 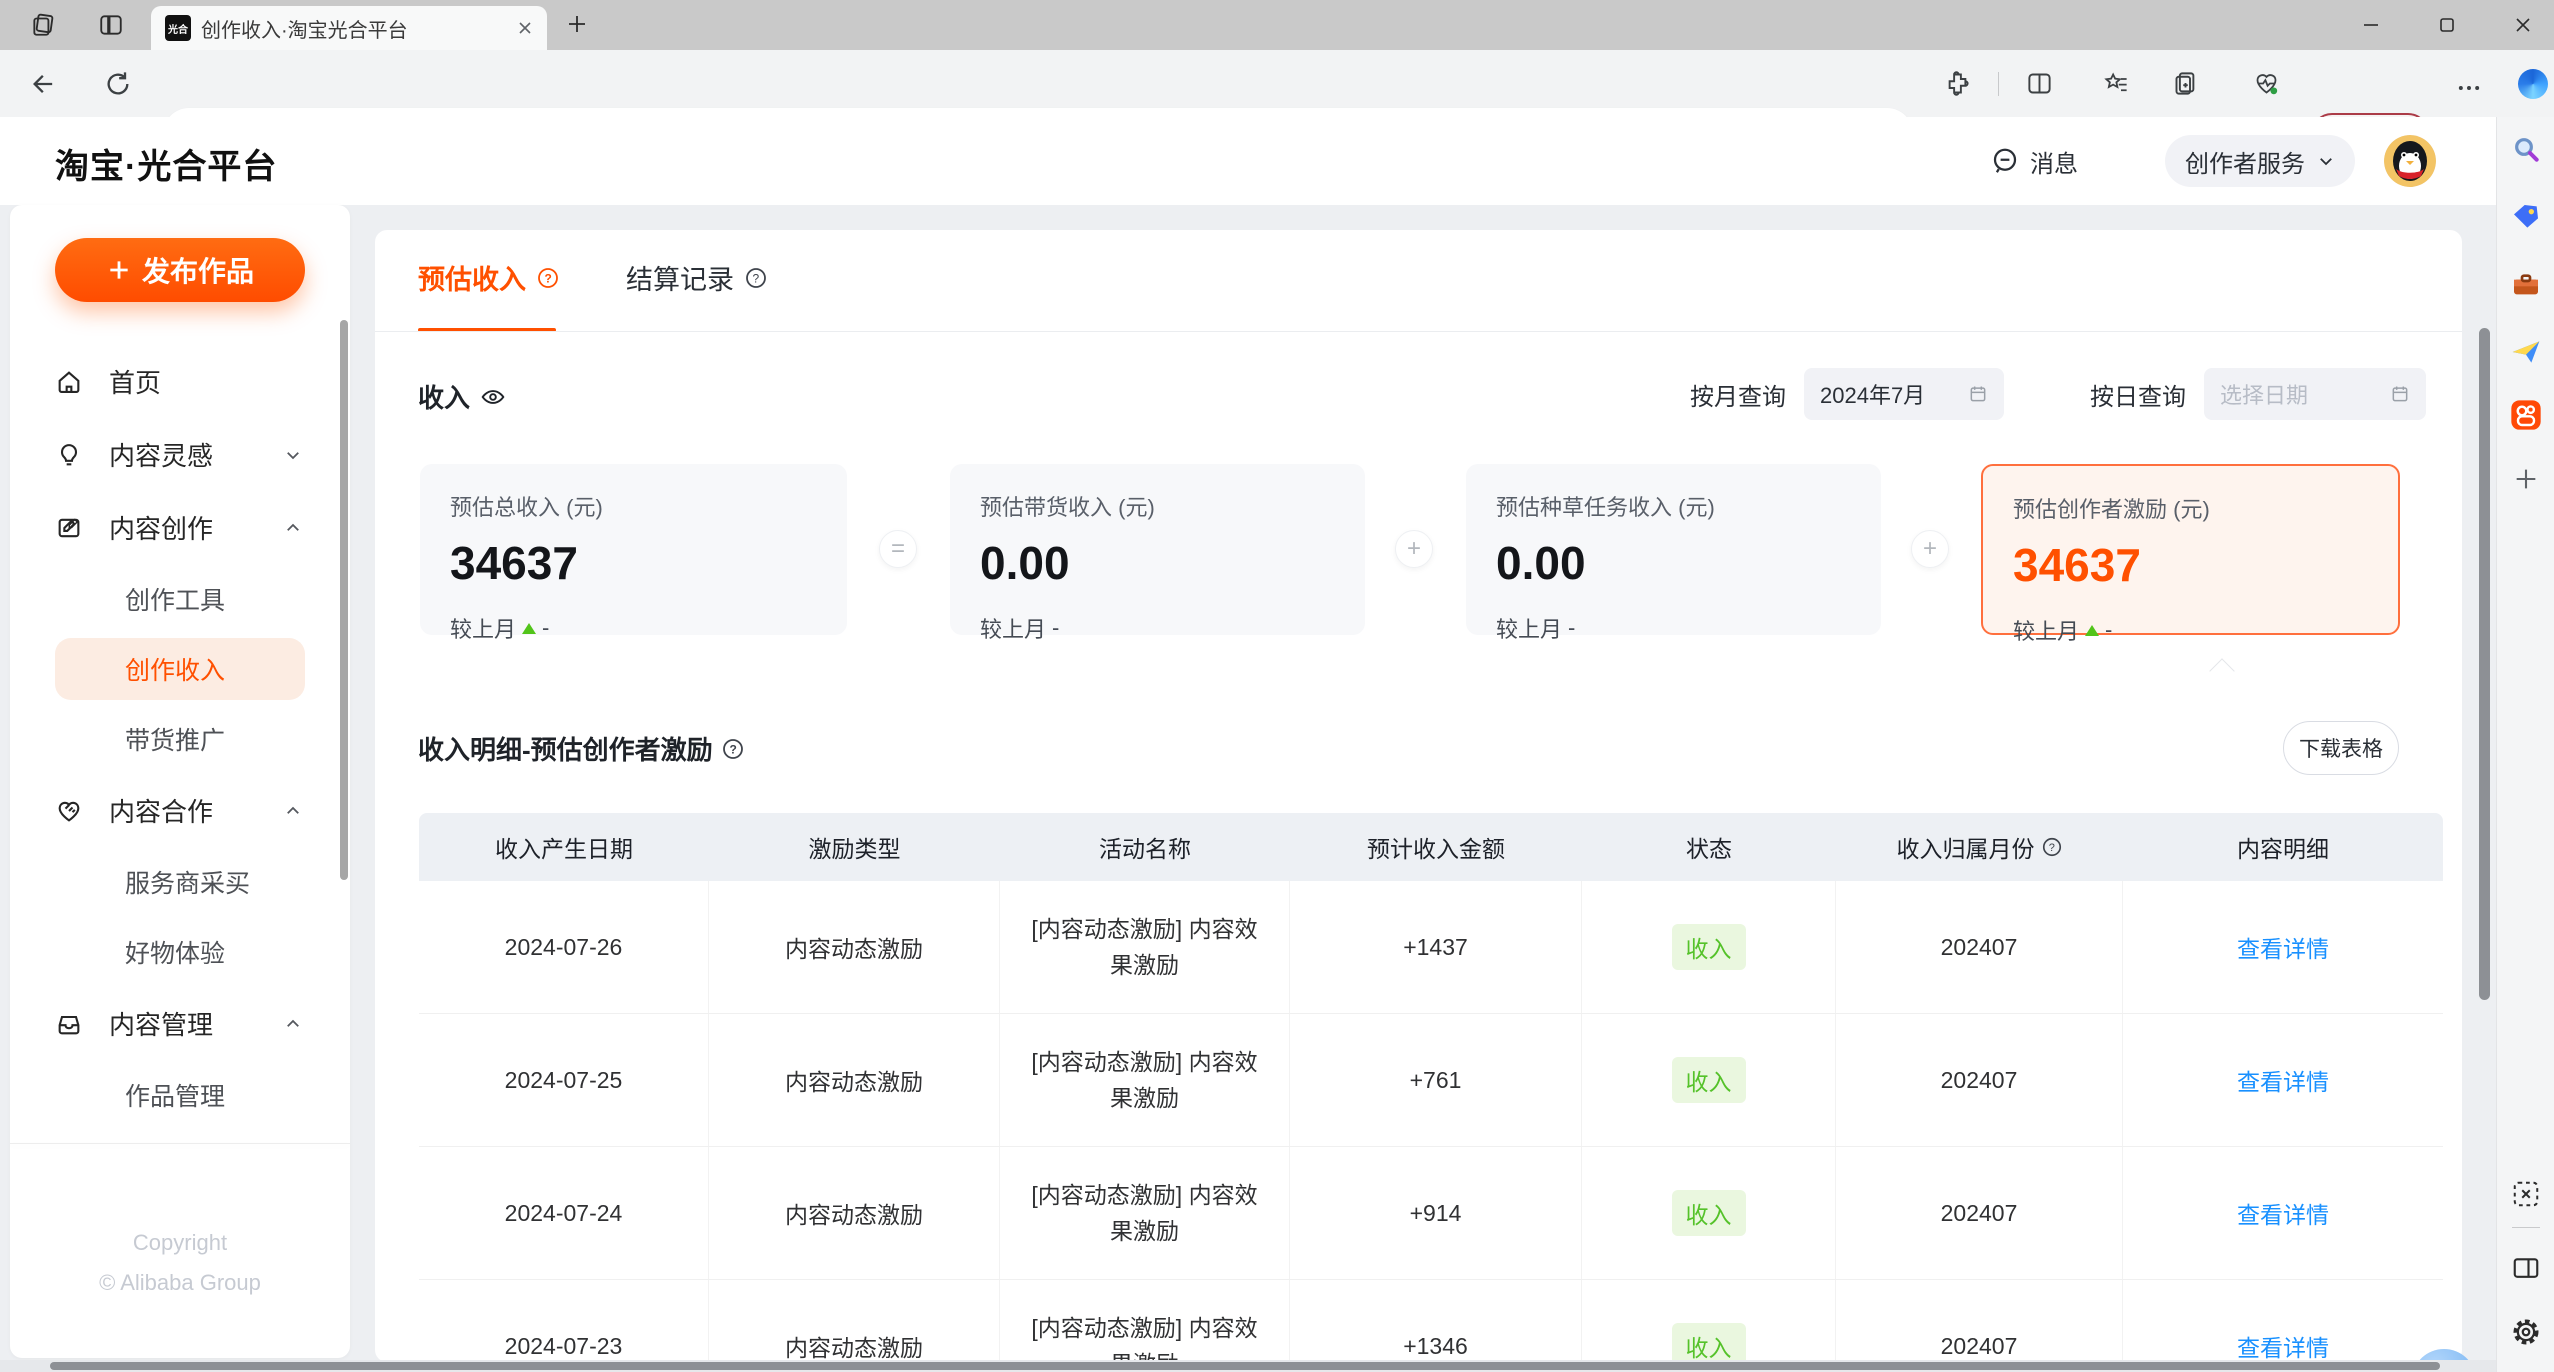 I want to click on eye-icon, so click(x=493, y=397).